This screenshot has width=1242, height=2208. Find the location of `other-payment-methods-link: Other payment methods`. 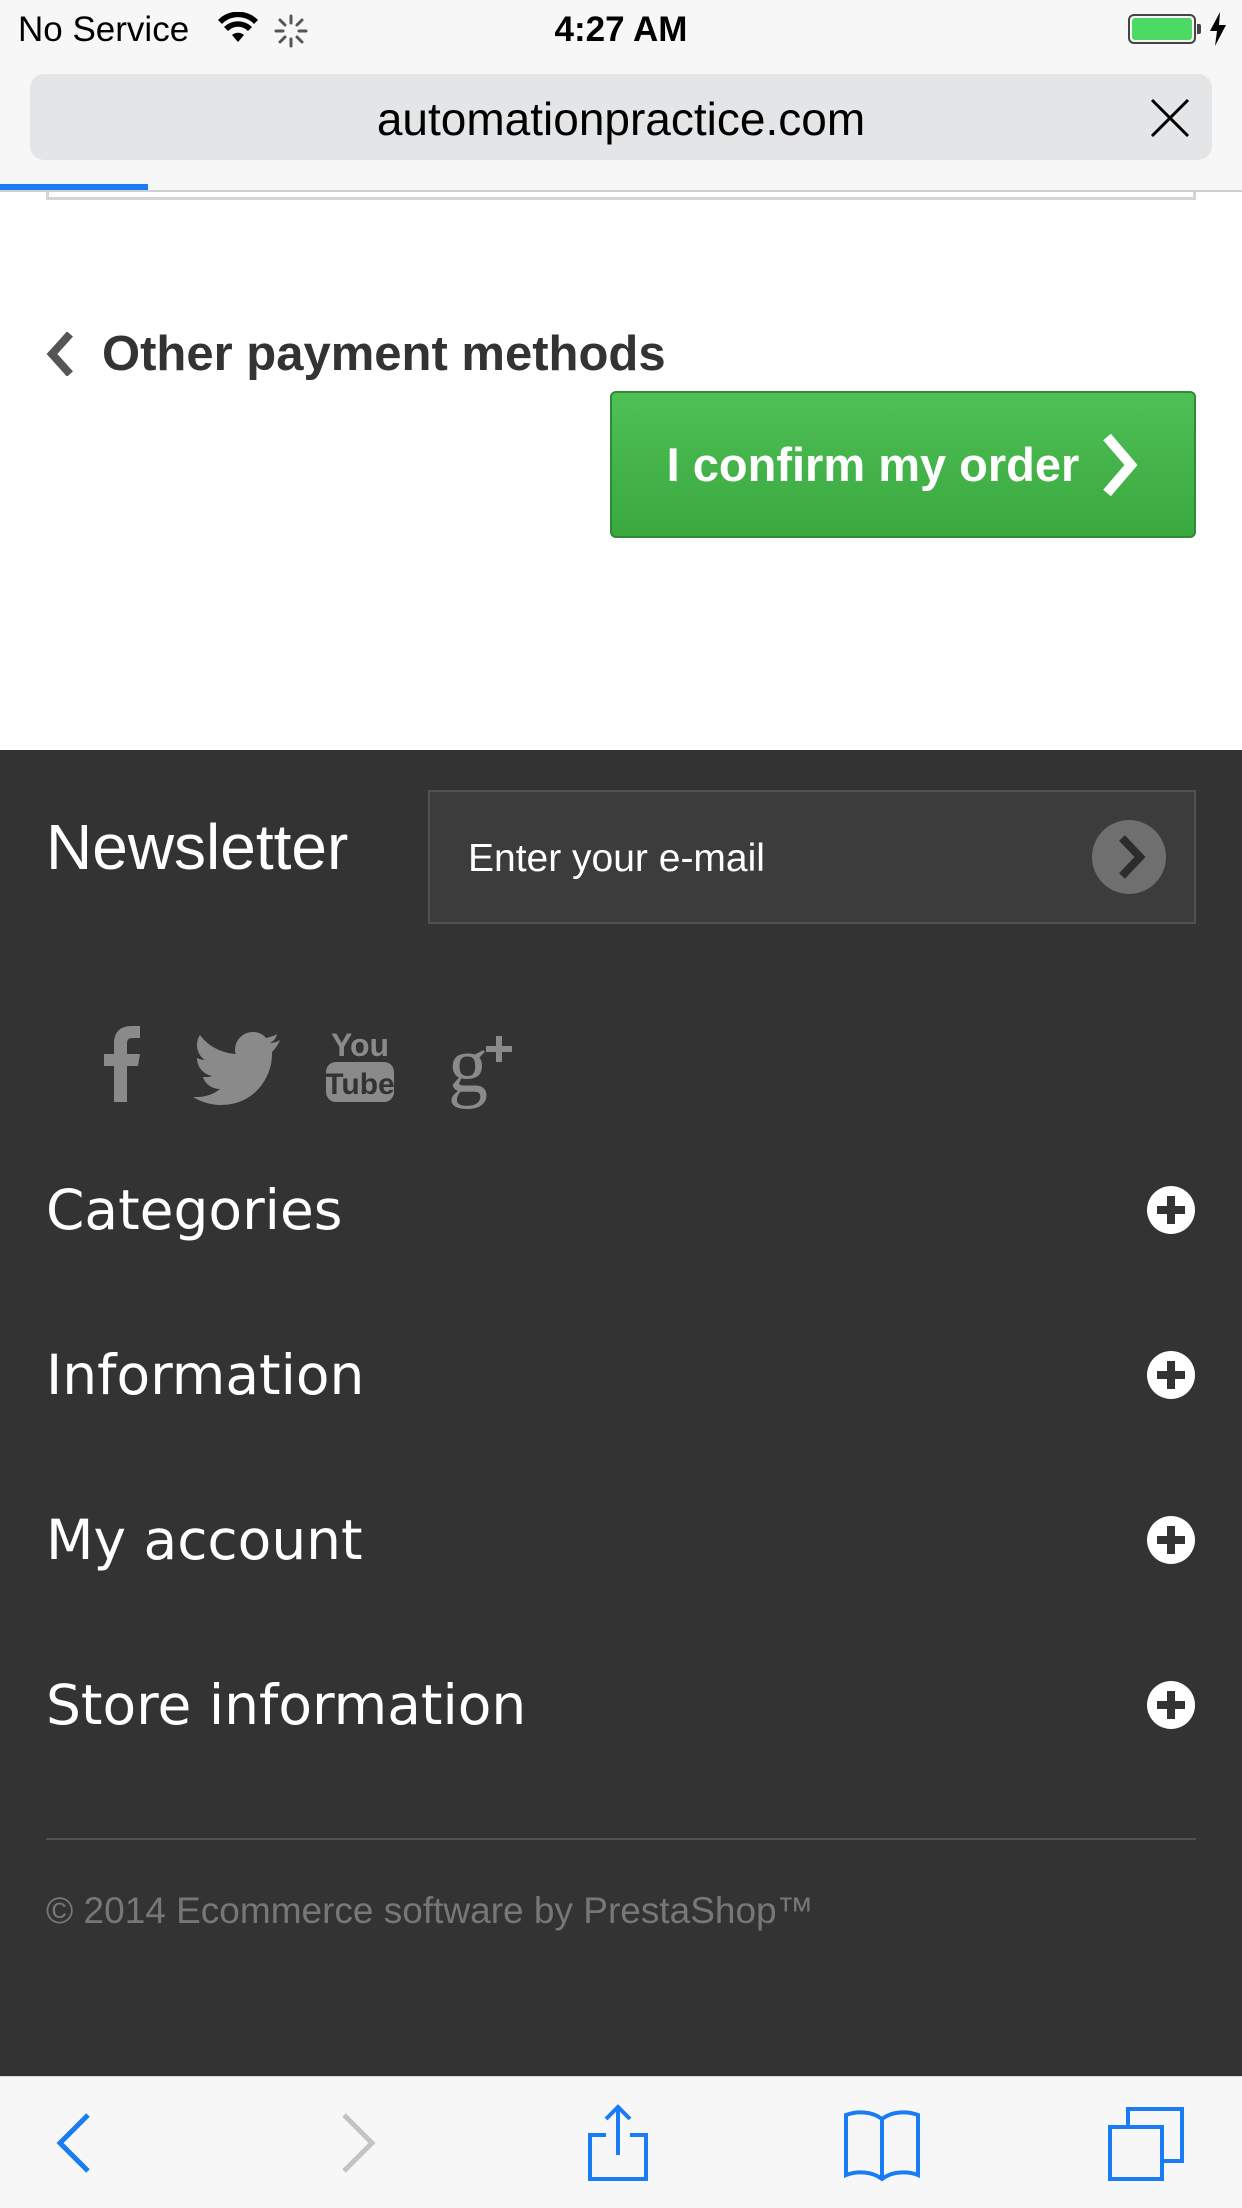

other-payment-methods-link: Other payment methods is located at coordinates (356, 354).